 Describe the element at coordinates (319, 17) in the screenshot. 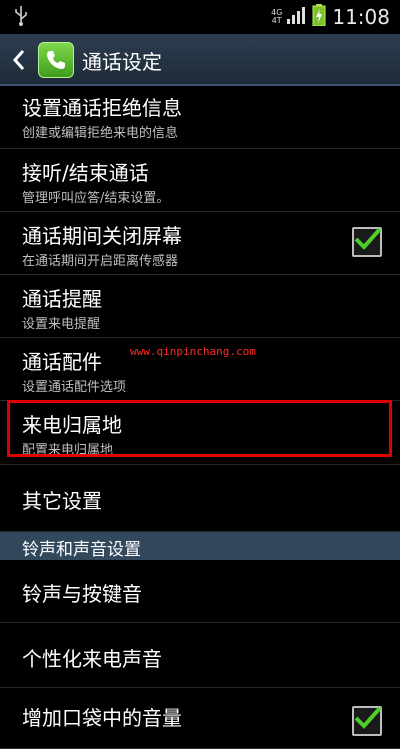

I see `battery-charging-icon` at that location.